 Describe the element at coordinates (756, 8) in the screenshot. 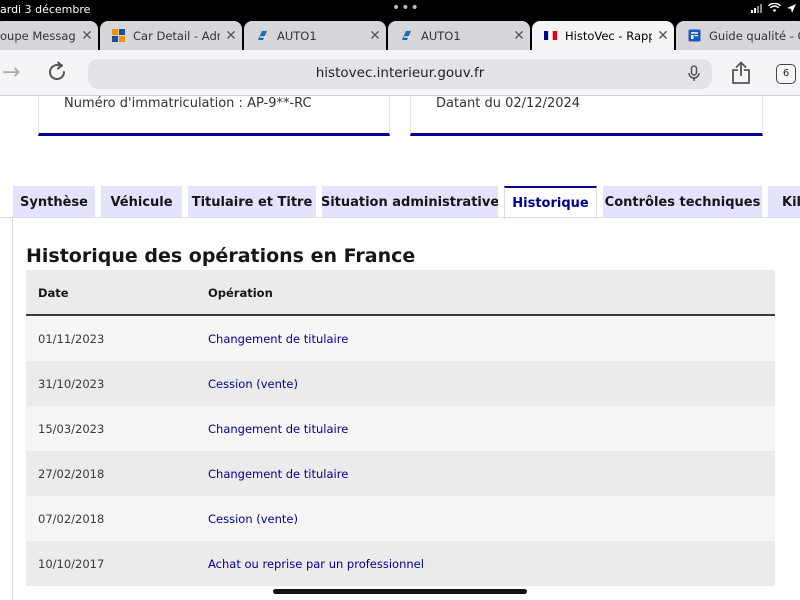

I see `cellular-signal-icon` at that location.